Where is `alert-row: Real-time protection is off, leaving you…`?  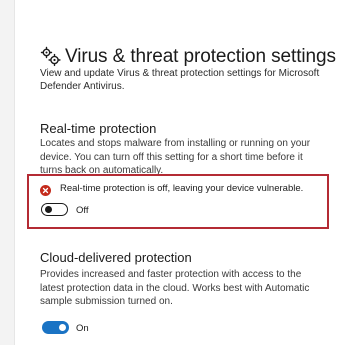
alert-row: Real-time protection is off, leaving you… is located at coordinates (172, 189).